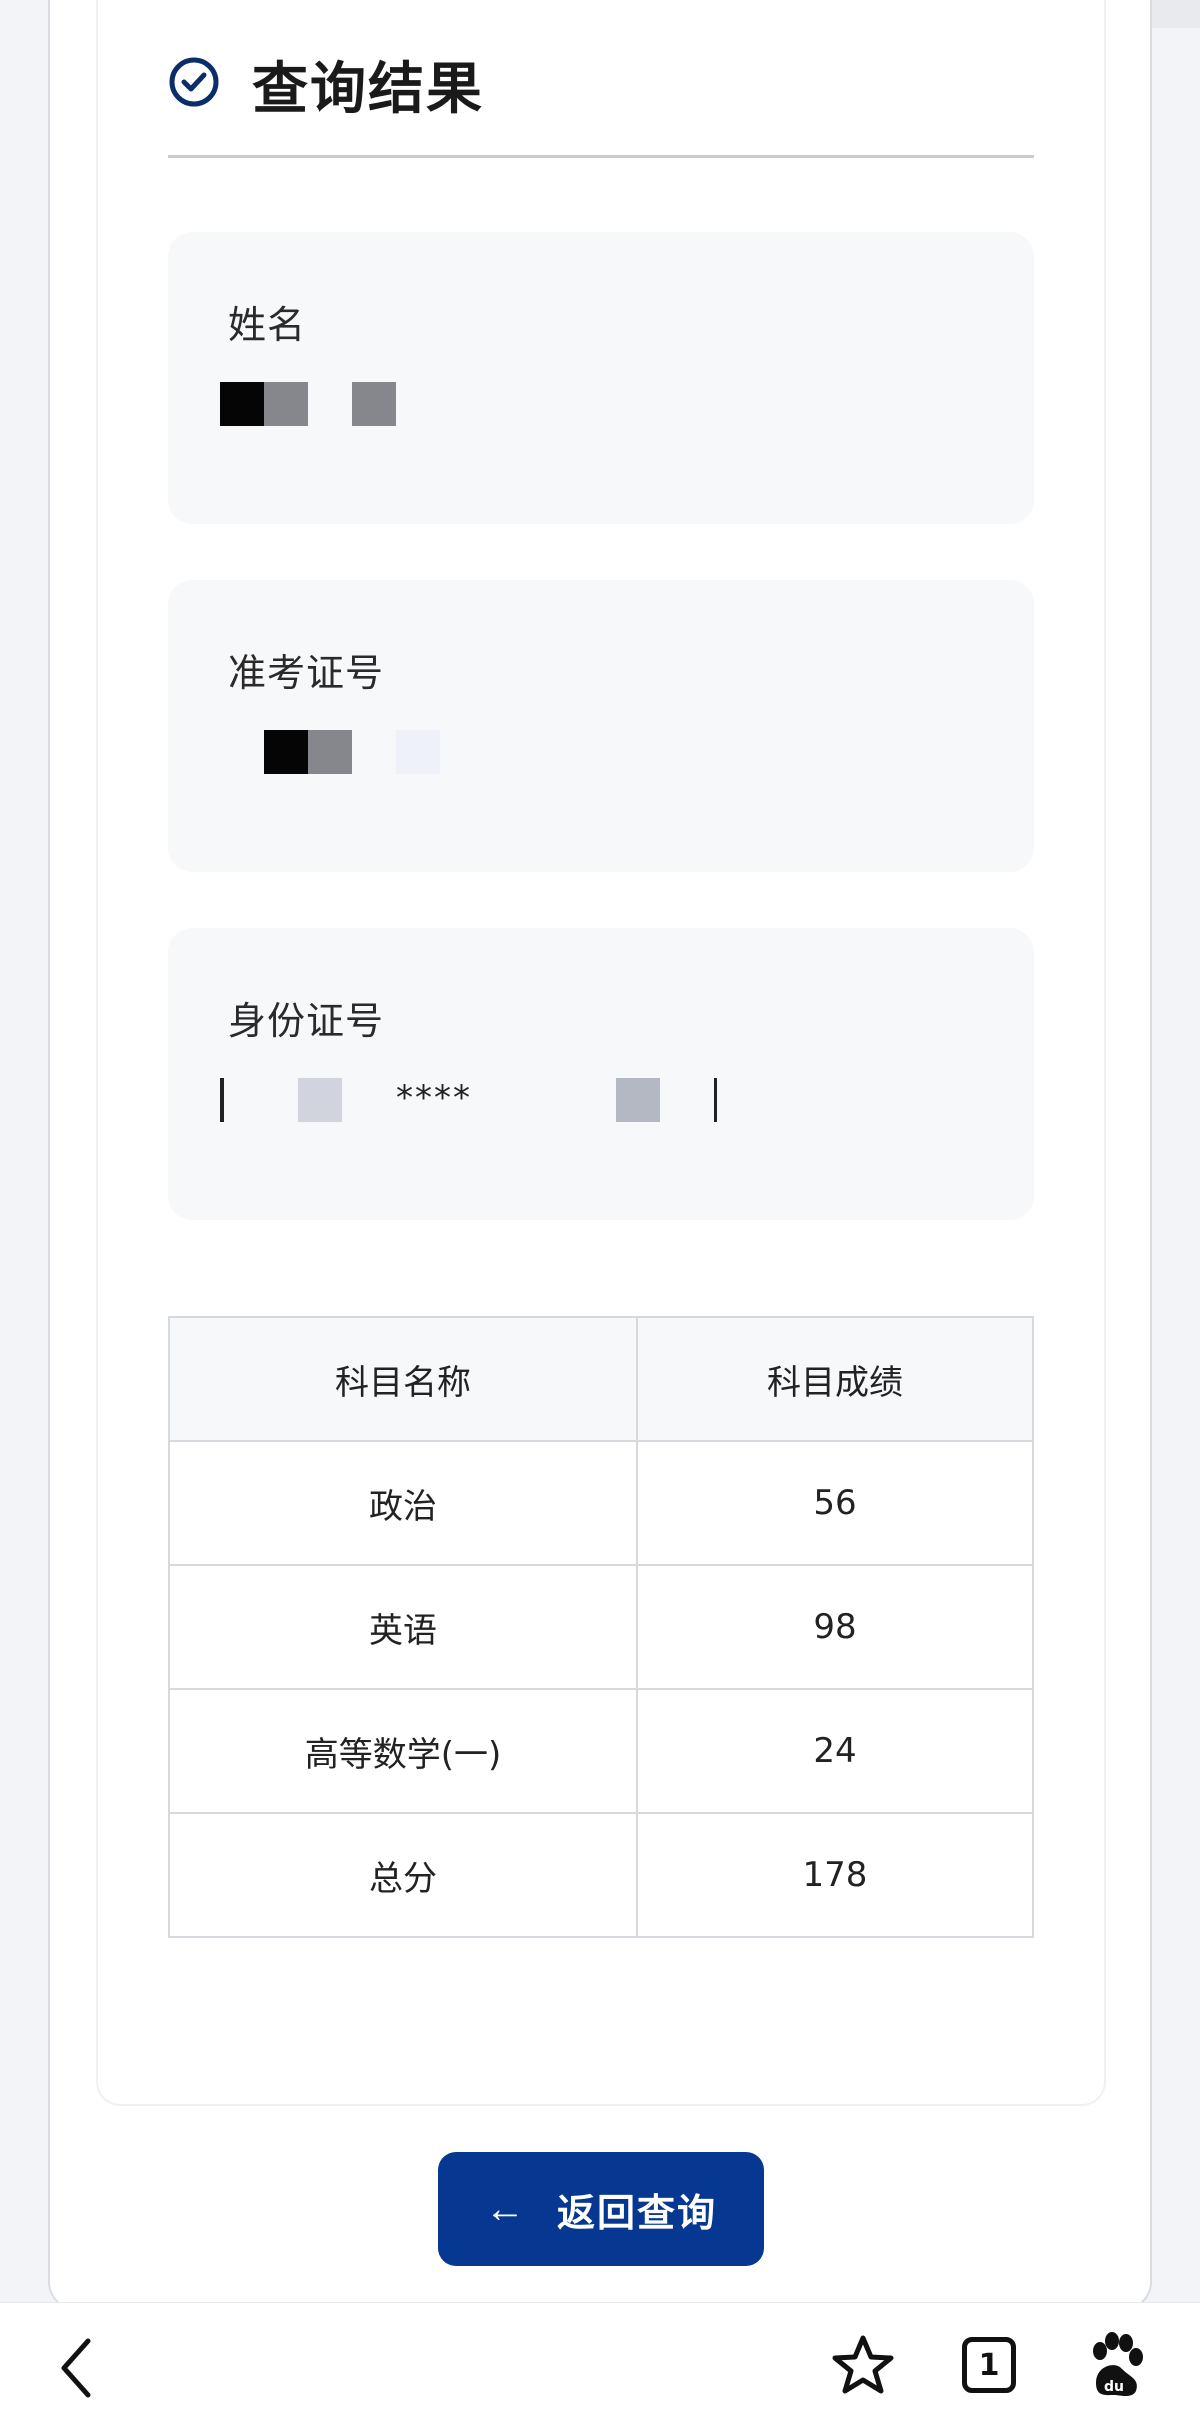 This screenshot has width=1200, height=2434. What do you see at coordinates (403, 1627) in the screenshot?
I see `subject-cell: 英语` at bounding box center [403, 1627].